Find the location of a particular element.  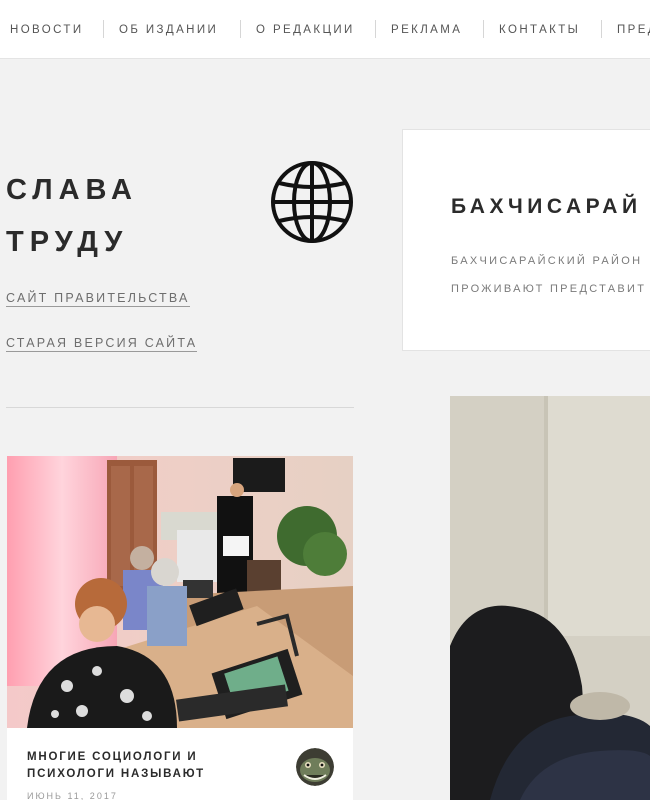

featured-article-title: БАХЧИСАРАЙ is located at coordinates (546, 207).